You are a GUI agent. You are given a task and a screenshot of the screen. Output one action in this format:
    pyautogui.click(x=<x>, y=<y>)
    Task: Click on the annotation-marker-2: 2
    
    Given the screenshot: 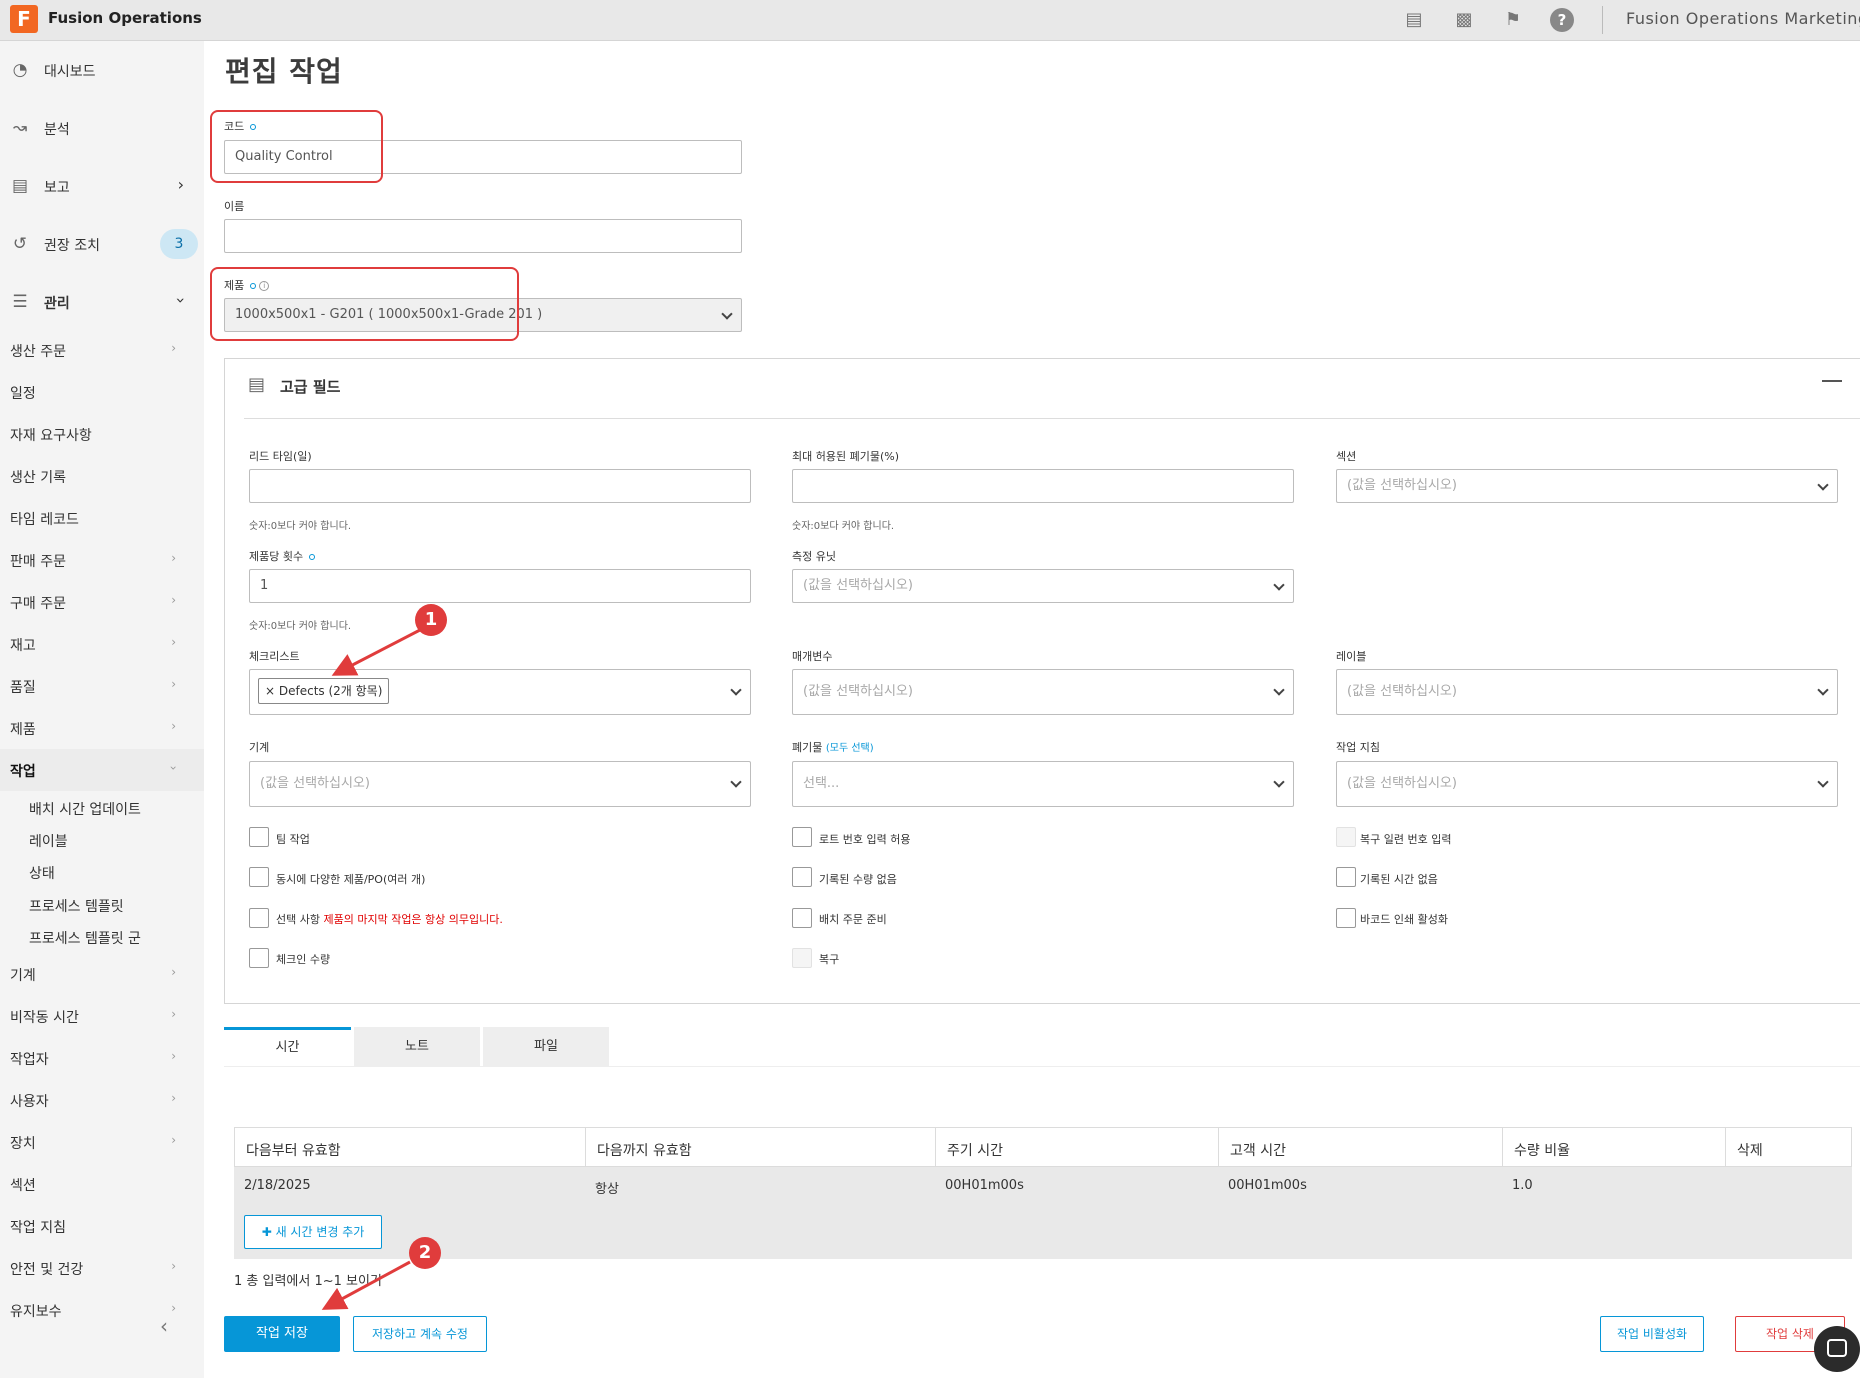 What is the action you would take?
    pyautogui.click(x=425, y=1253)
    